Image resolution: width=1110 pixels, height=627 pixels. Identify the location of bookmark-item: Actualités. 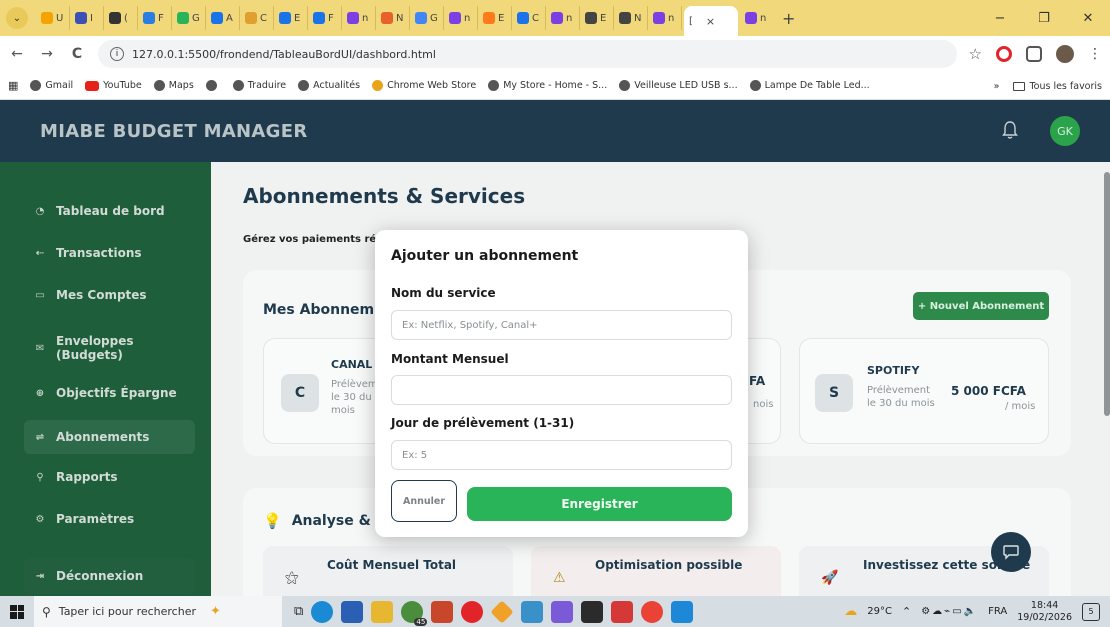
(329, 85).